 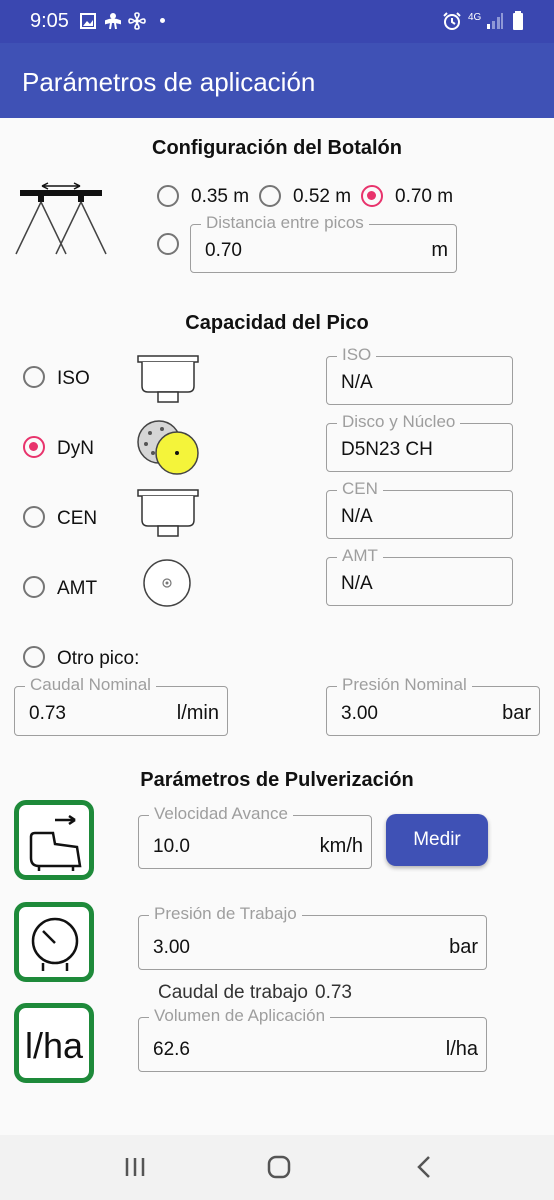 What do you see at coordinates (285, 223) in the screenshot?
I see `nozzle-distance-label: Distancia entre picos` at bounding box center [285, 223].